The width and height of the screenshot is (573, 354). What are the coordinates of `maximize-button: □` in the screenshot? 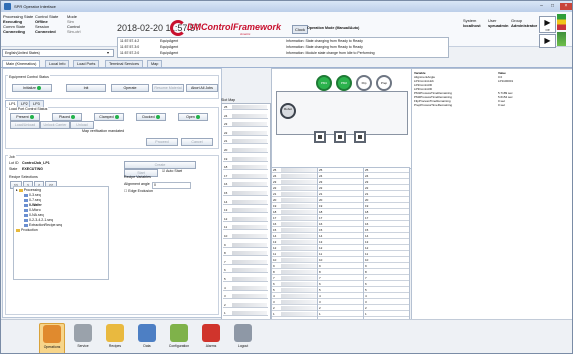 It's located at (552, 6).